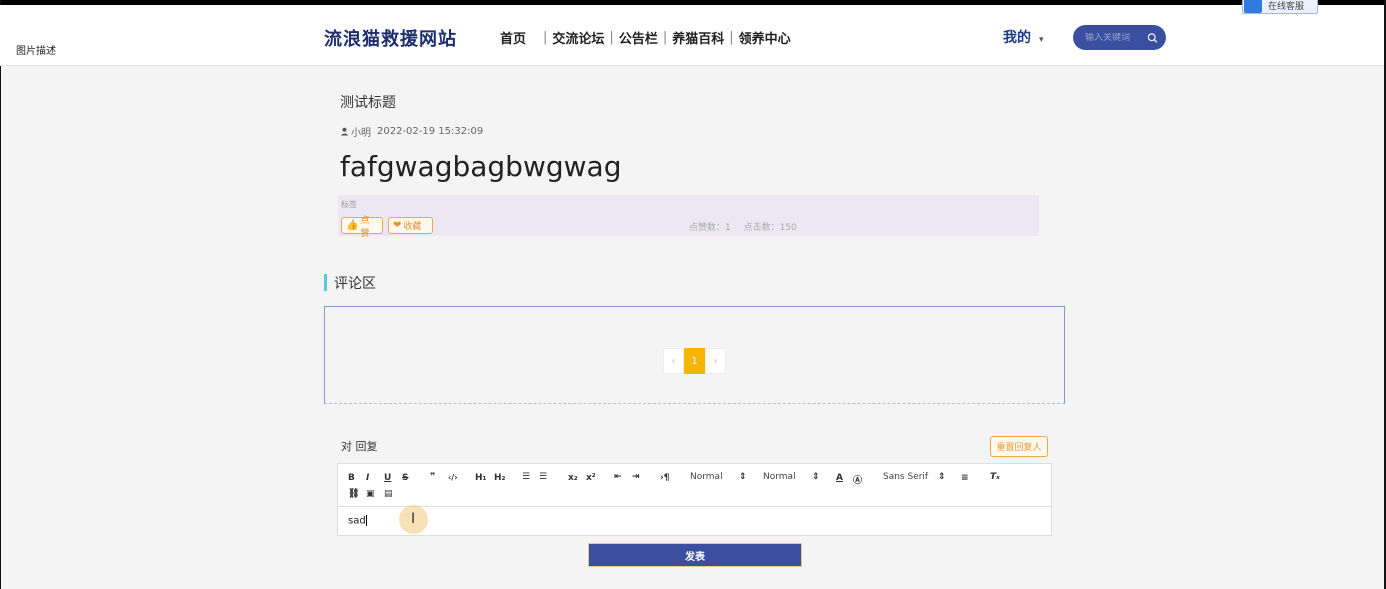 This screenshot has width=1386, height=589. What do you see at coordinates (779, 477) in the screenshot?
I see `size-select: Normal` at bounding box center [779, 477].